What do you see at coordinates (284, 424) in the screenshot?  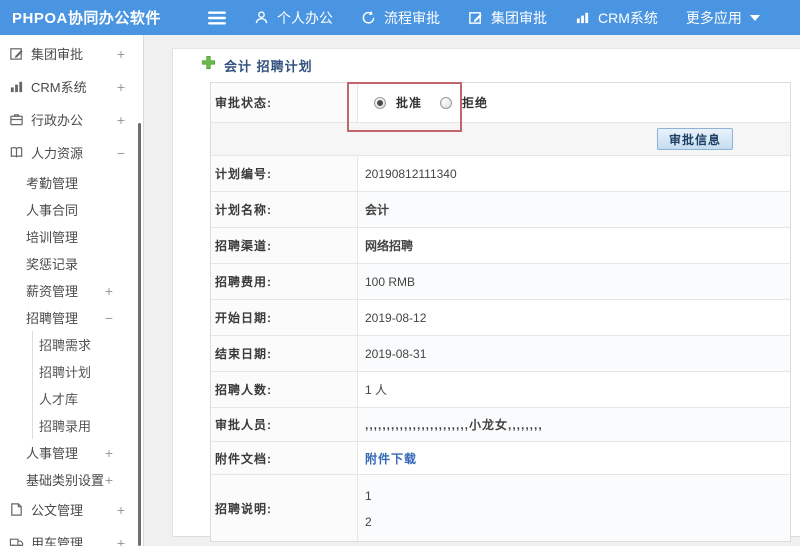 I see `field-label: 审批人员:` at bounding box center [284, 424].